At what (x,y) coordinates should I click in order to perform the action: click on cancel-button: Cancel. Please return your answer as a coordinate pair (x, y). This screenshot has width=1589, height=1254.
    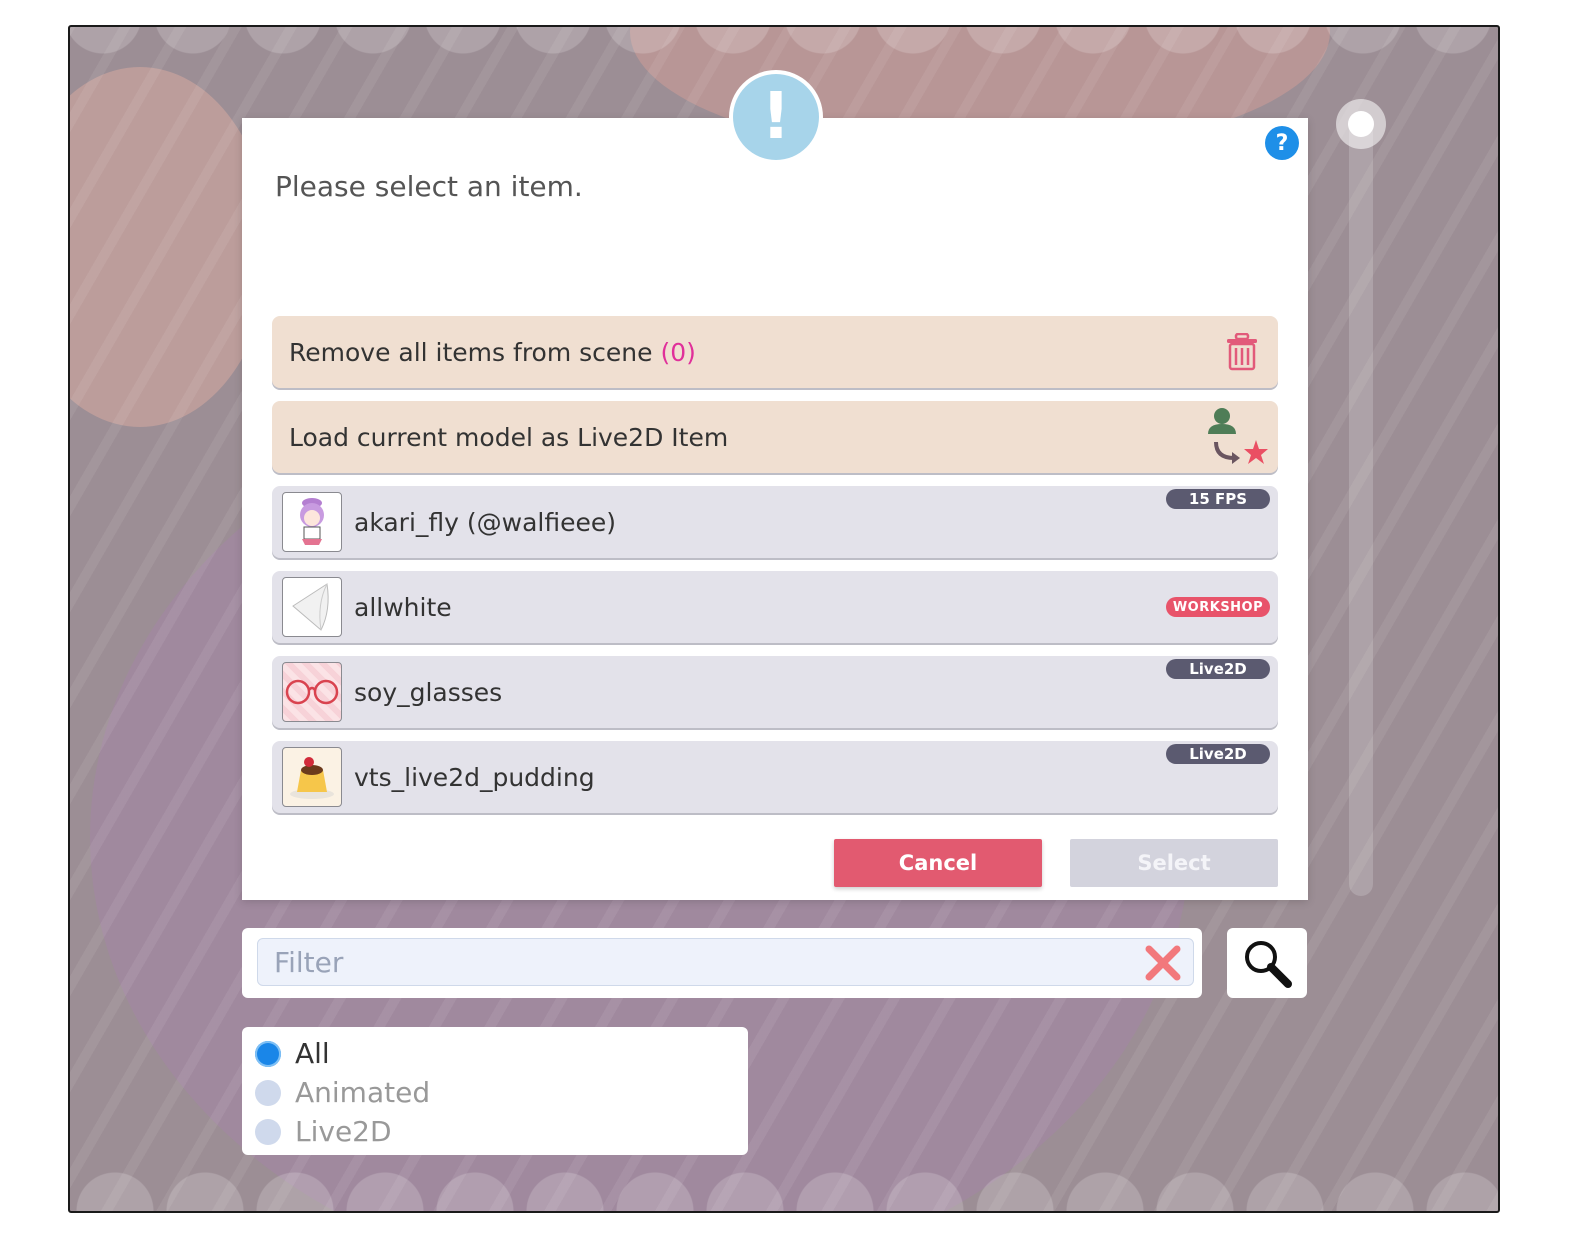
    Looking at the image, I should click on (938, 863).